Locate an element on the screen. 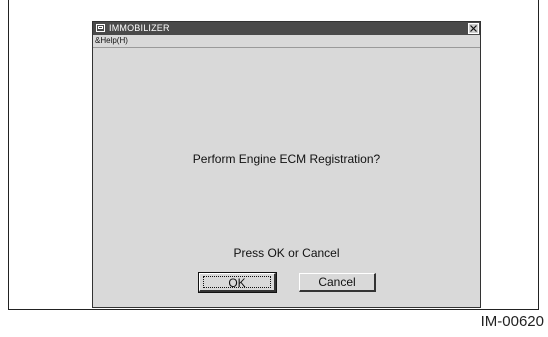  close-icon is located at coordinates (473, 28).